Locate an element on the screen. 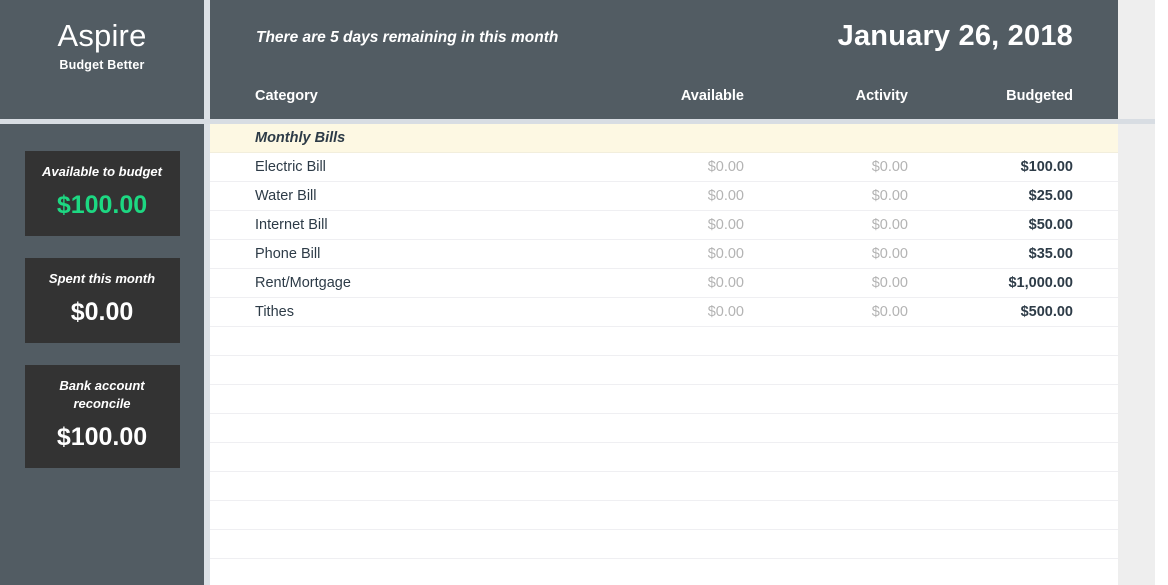 The image size is (1168, 585). summary-card: Spent this month $0.00 is located at coordinates (102, 300).